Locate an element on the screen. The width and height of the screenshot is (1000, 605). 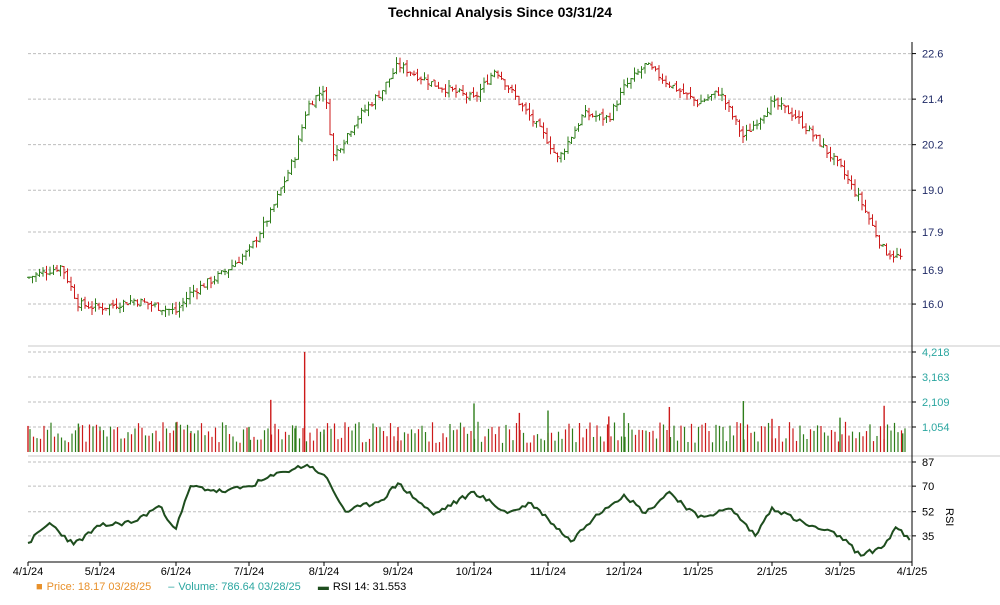
x-tick-label: 10/1/24 is located at coordinates (474, 572).